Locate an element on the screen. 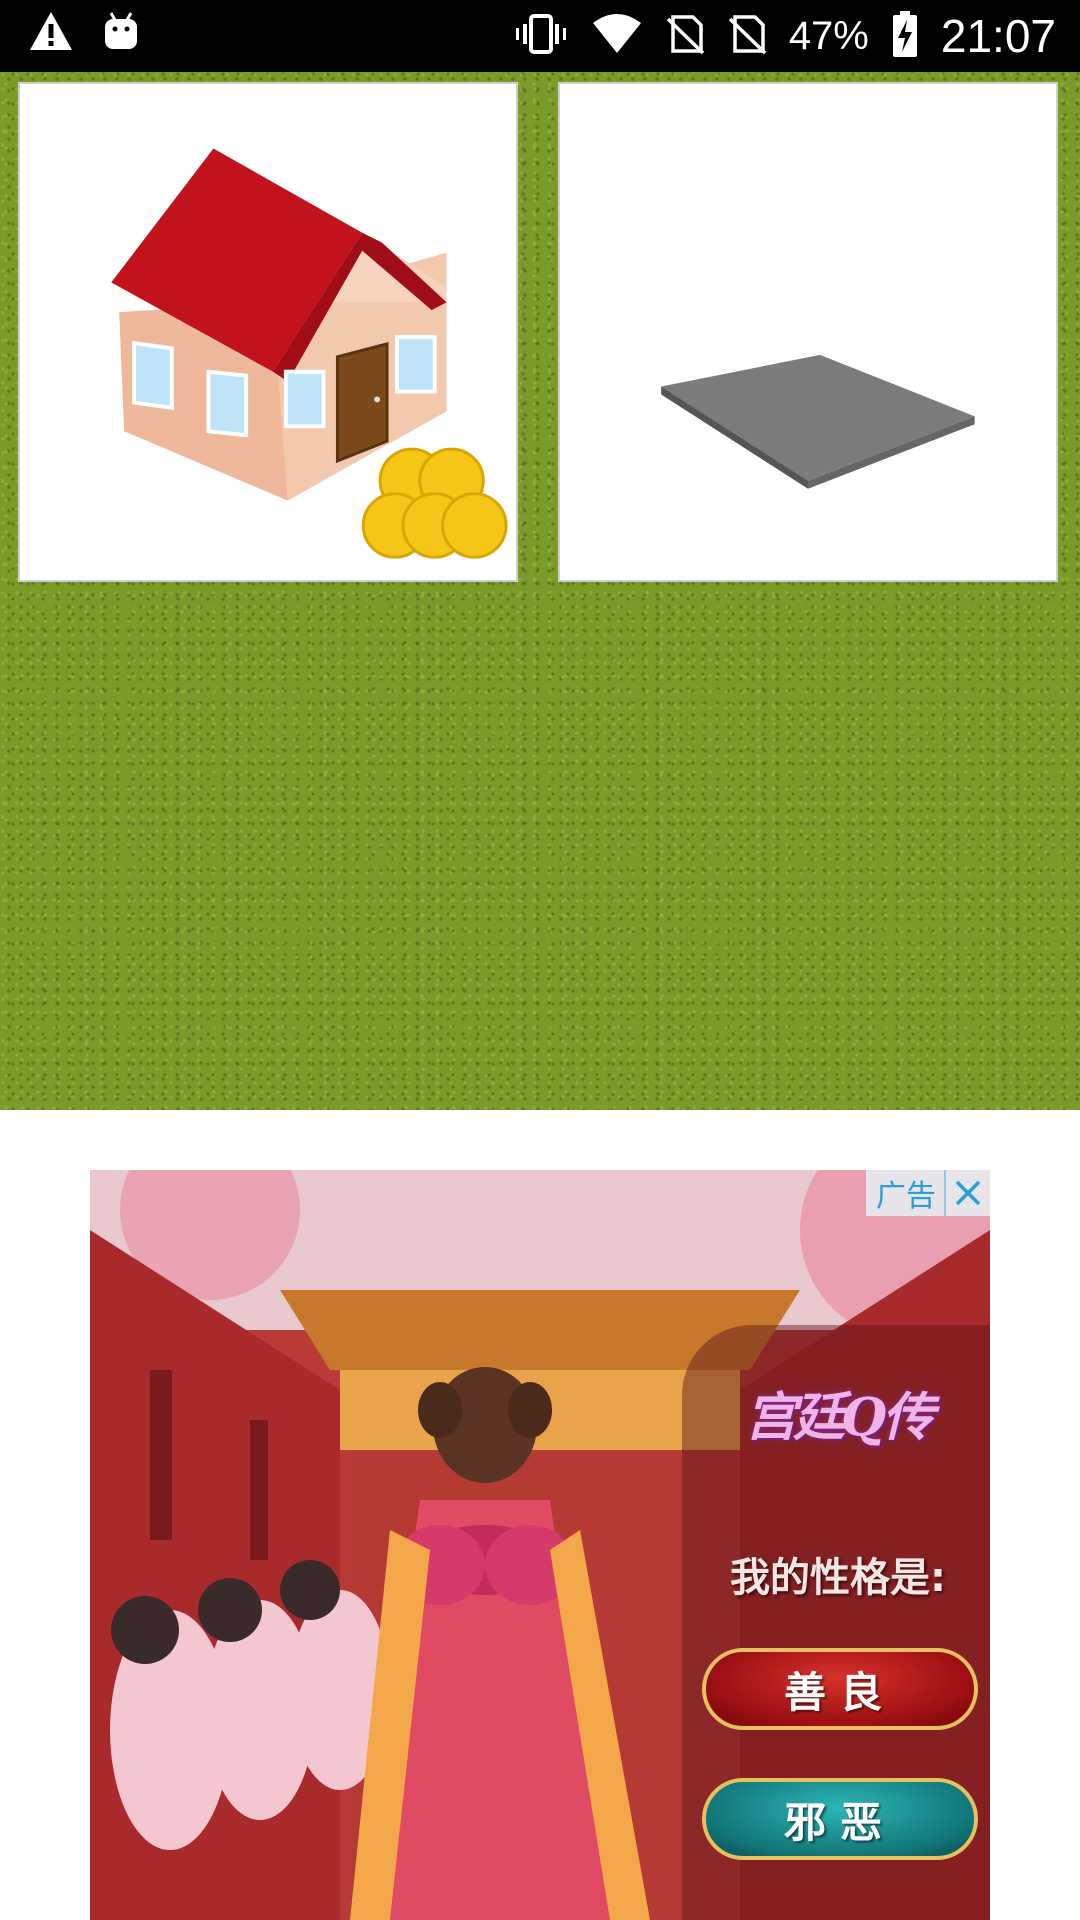 The width and height of the screenshot is (1080, 1920). status-bar: 47% 21:07 is located at coordinates (540, 36).